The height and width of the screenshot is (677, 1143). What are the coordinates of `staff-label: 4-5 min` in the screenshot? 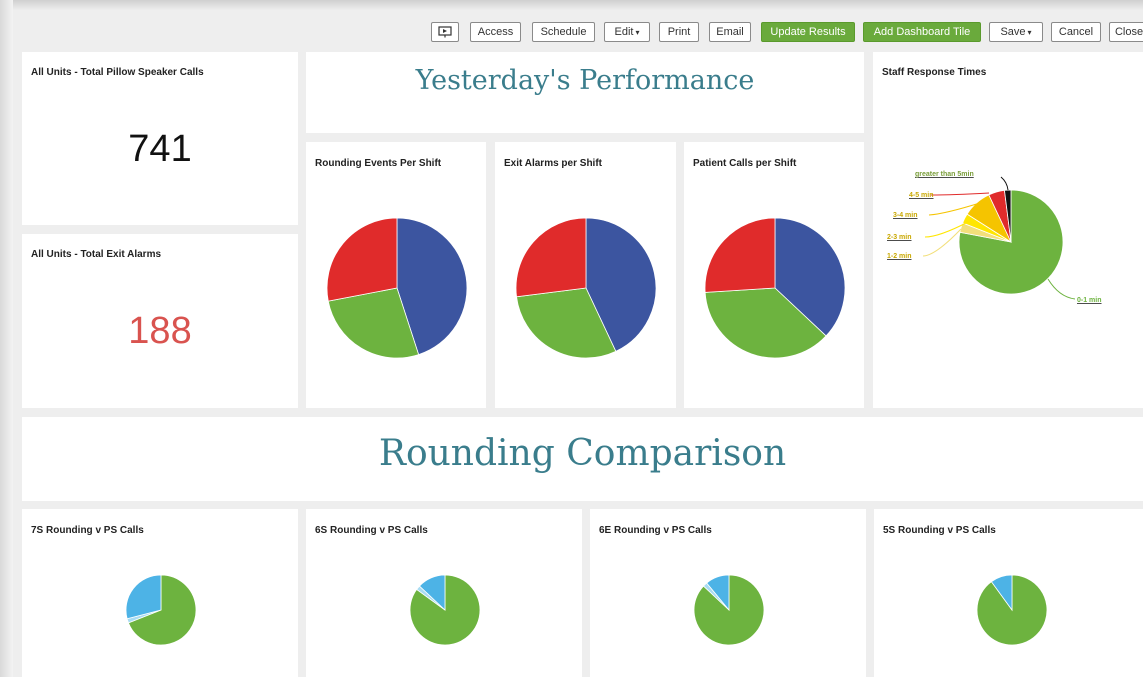 It's located at (921, 195).